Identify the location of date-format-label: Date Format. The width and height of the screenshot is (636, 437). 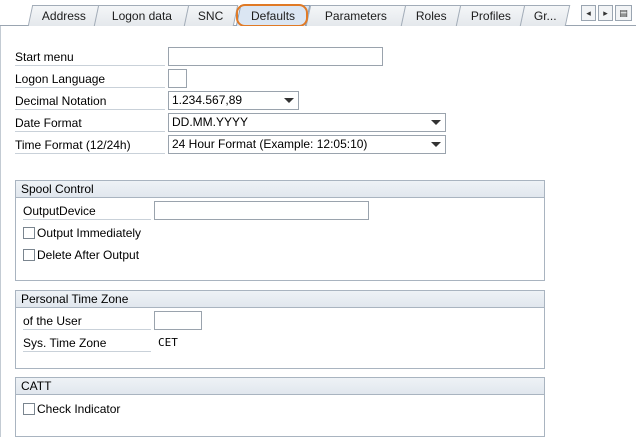
(90, 123).